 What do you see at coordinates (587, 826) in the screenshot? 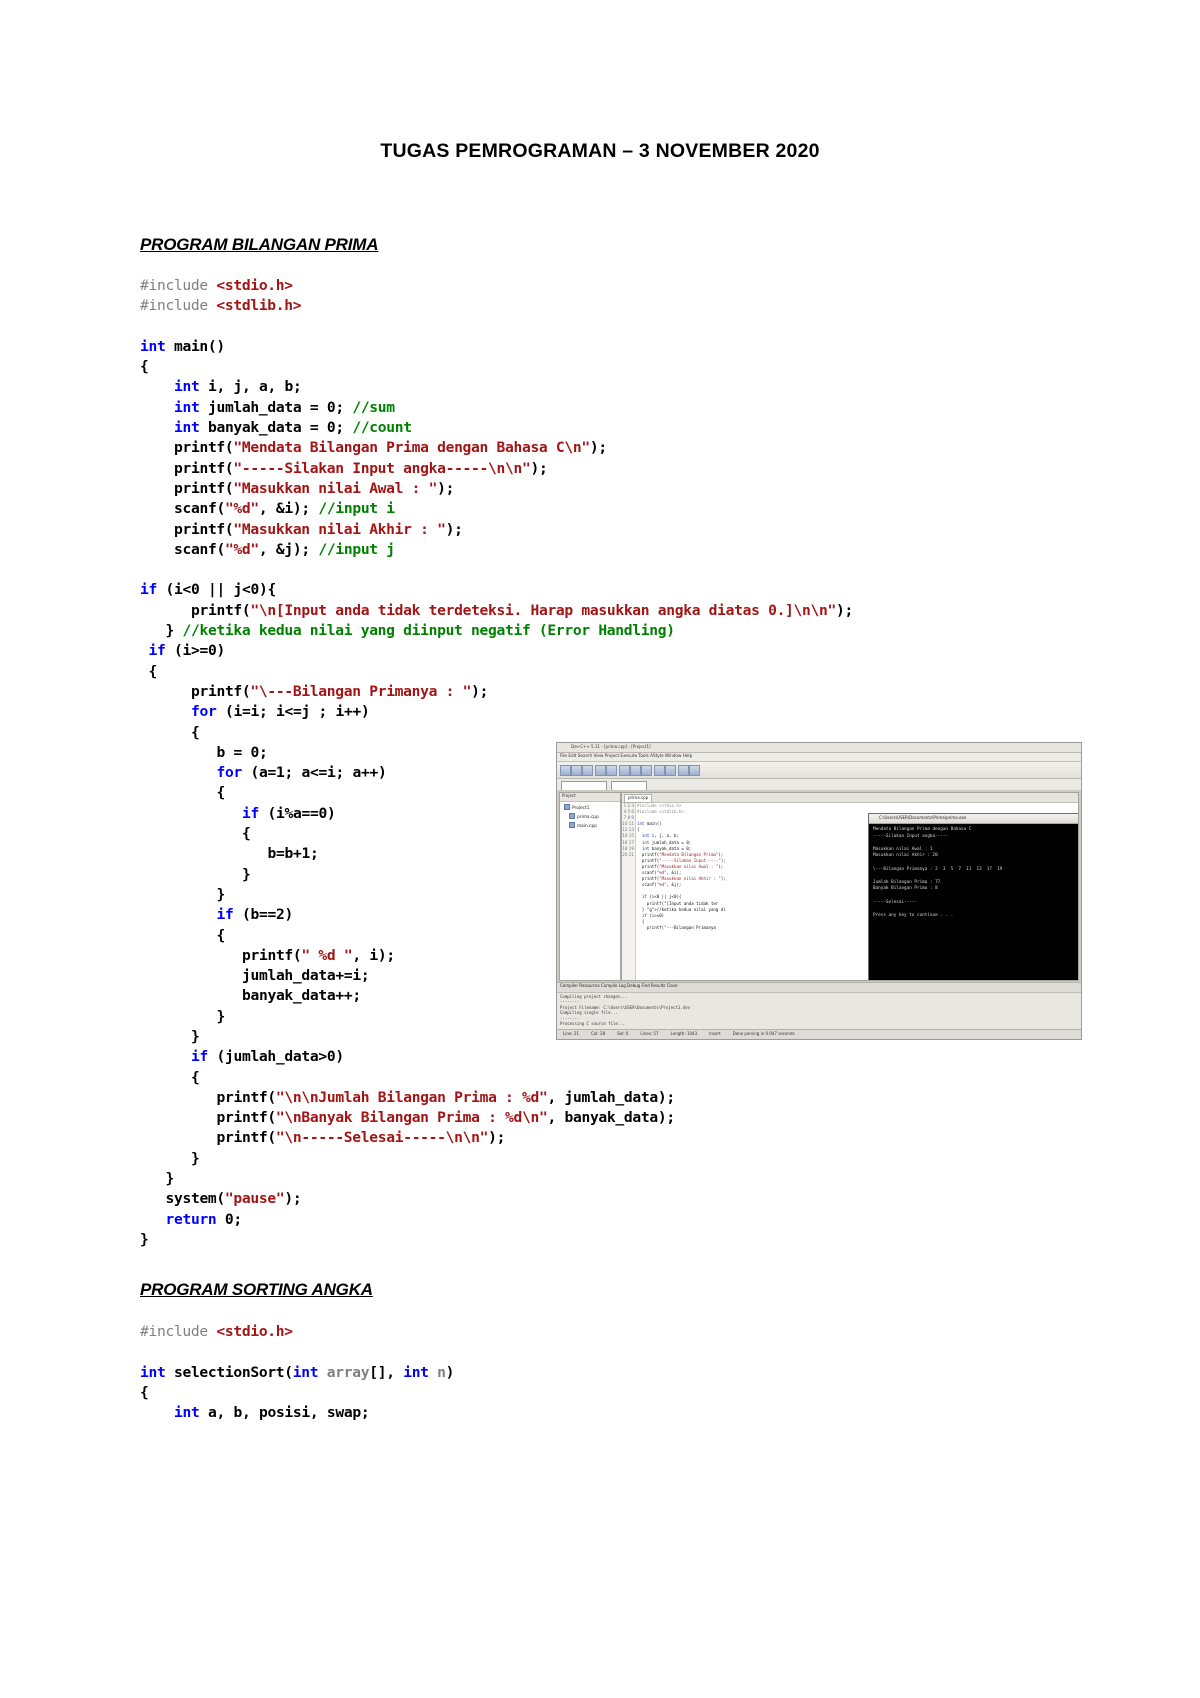
I see `project-tree-label-2: main.cpp` at bounding box center [587, 826].